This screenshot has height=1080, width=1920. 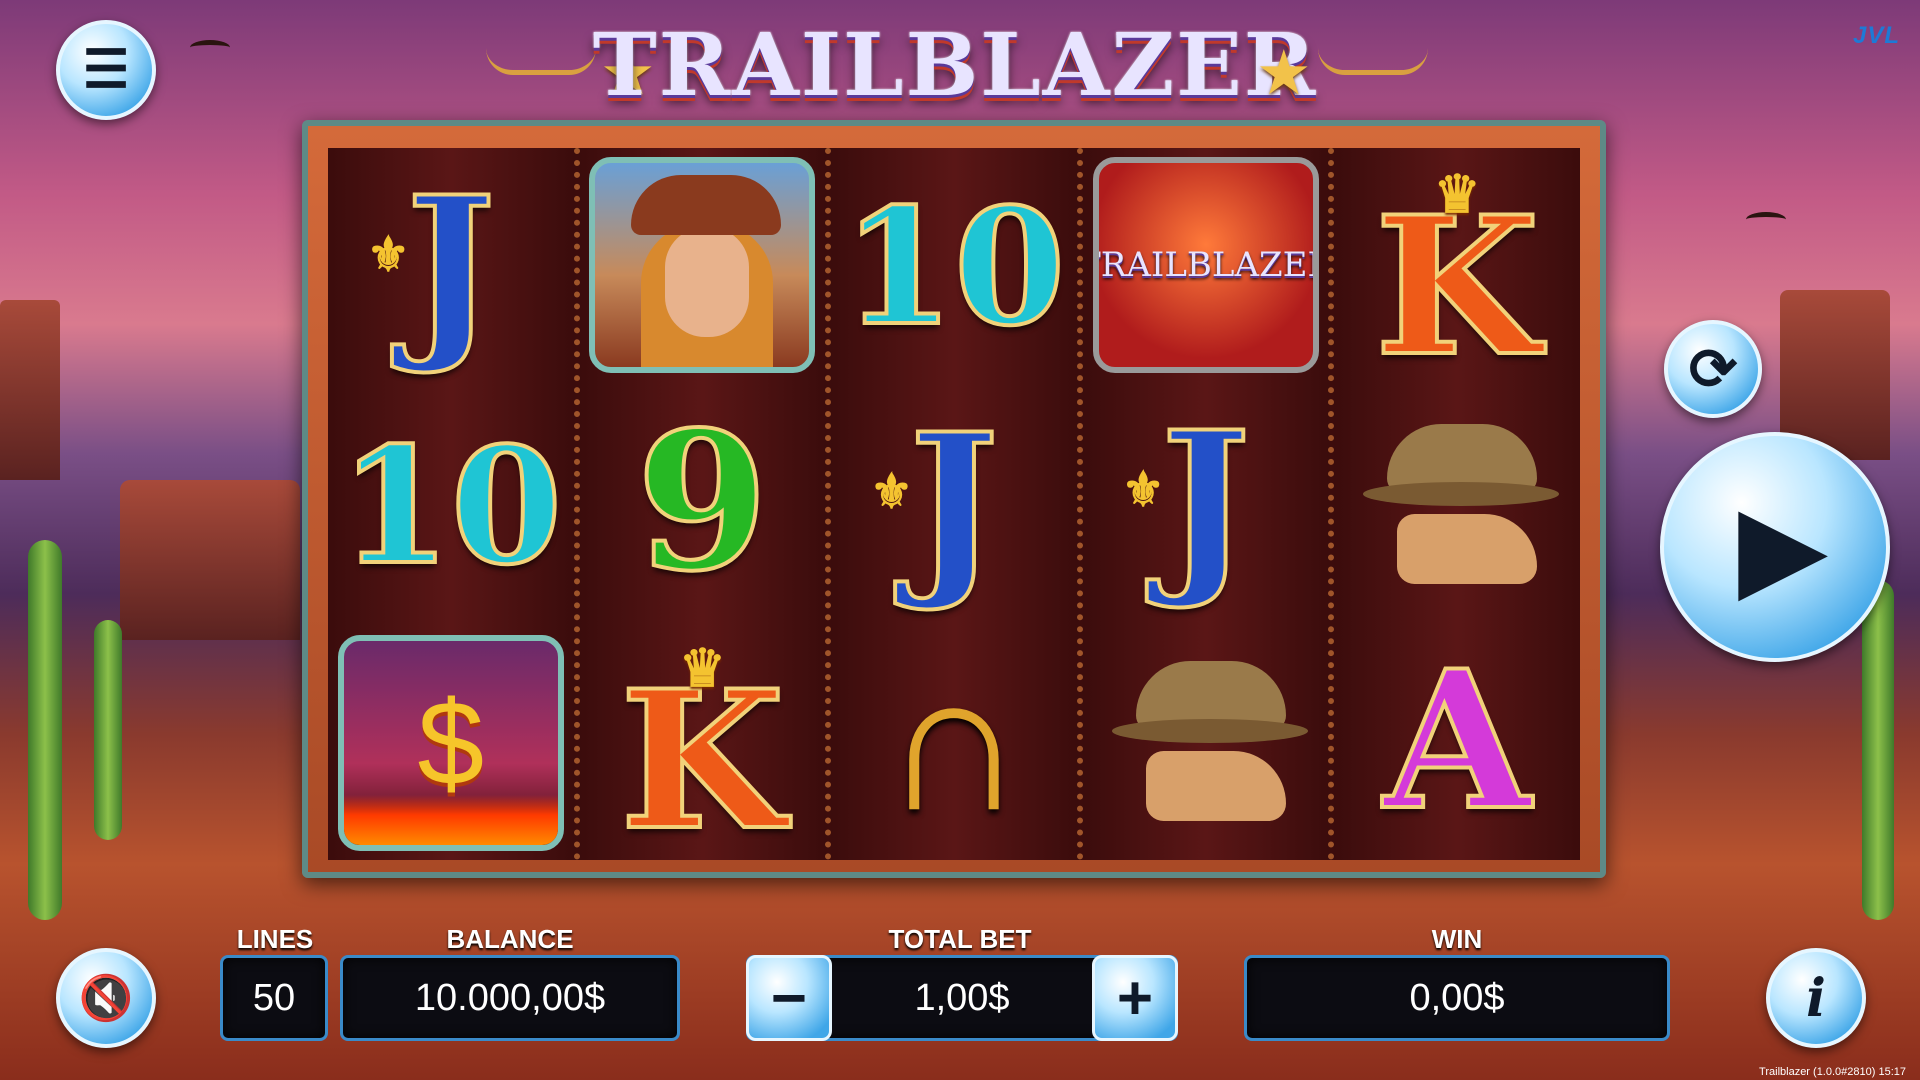 I want to click on title-left-swirl, so click(x=541, y=61).